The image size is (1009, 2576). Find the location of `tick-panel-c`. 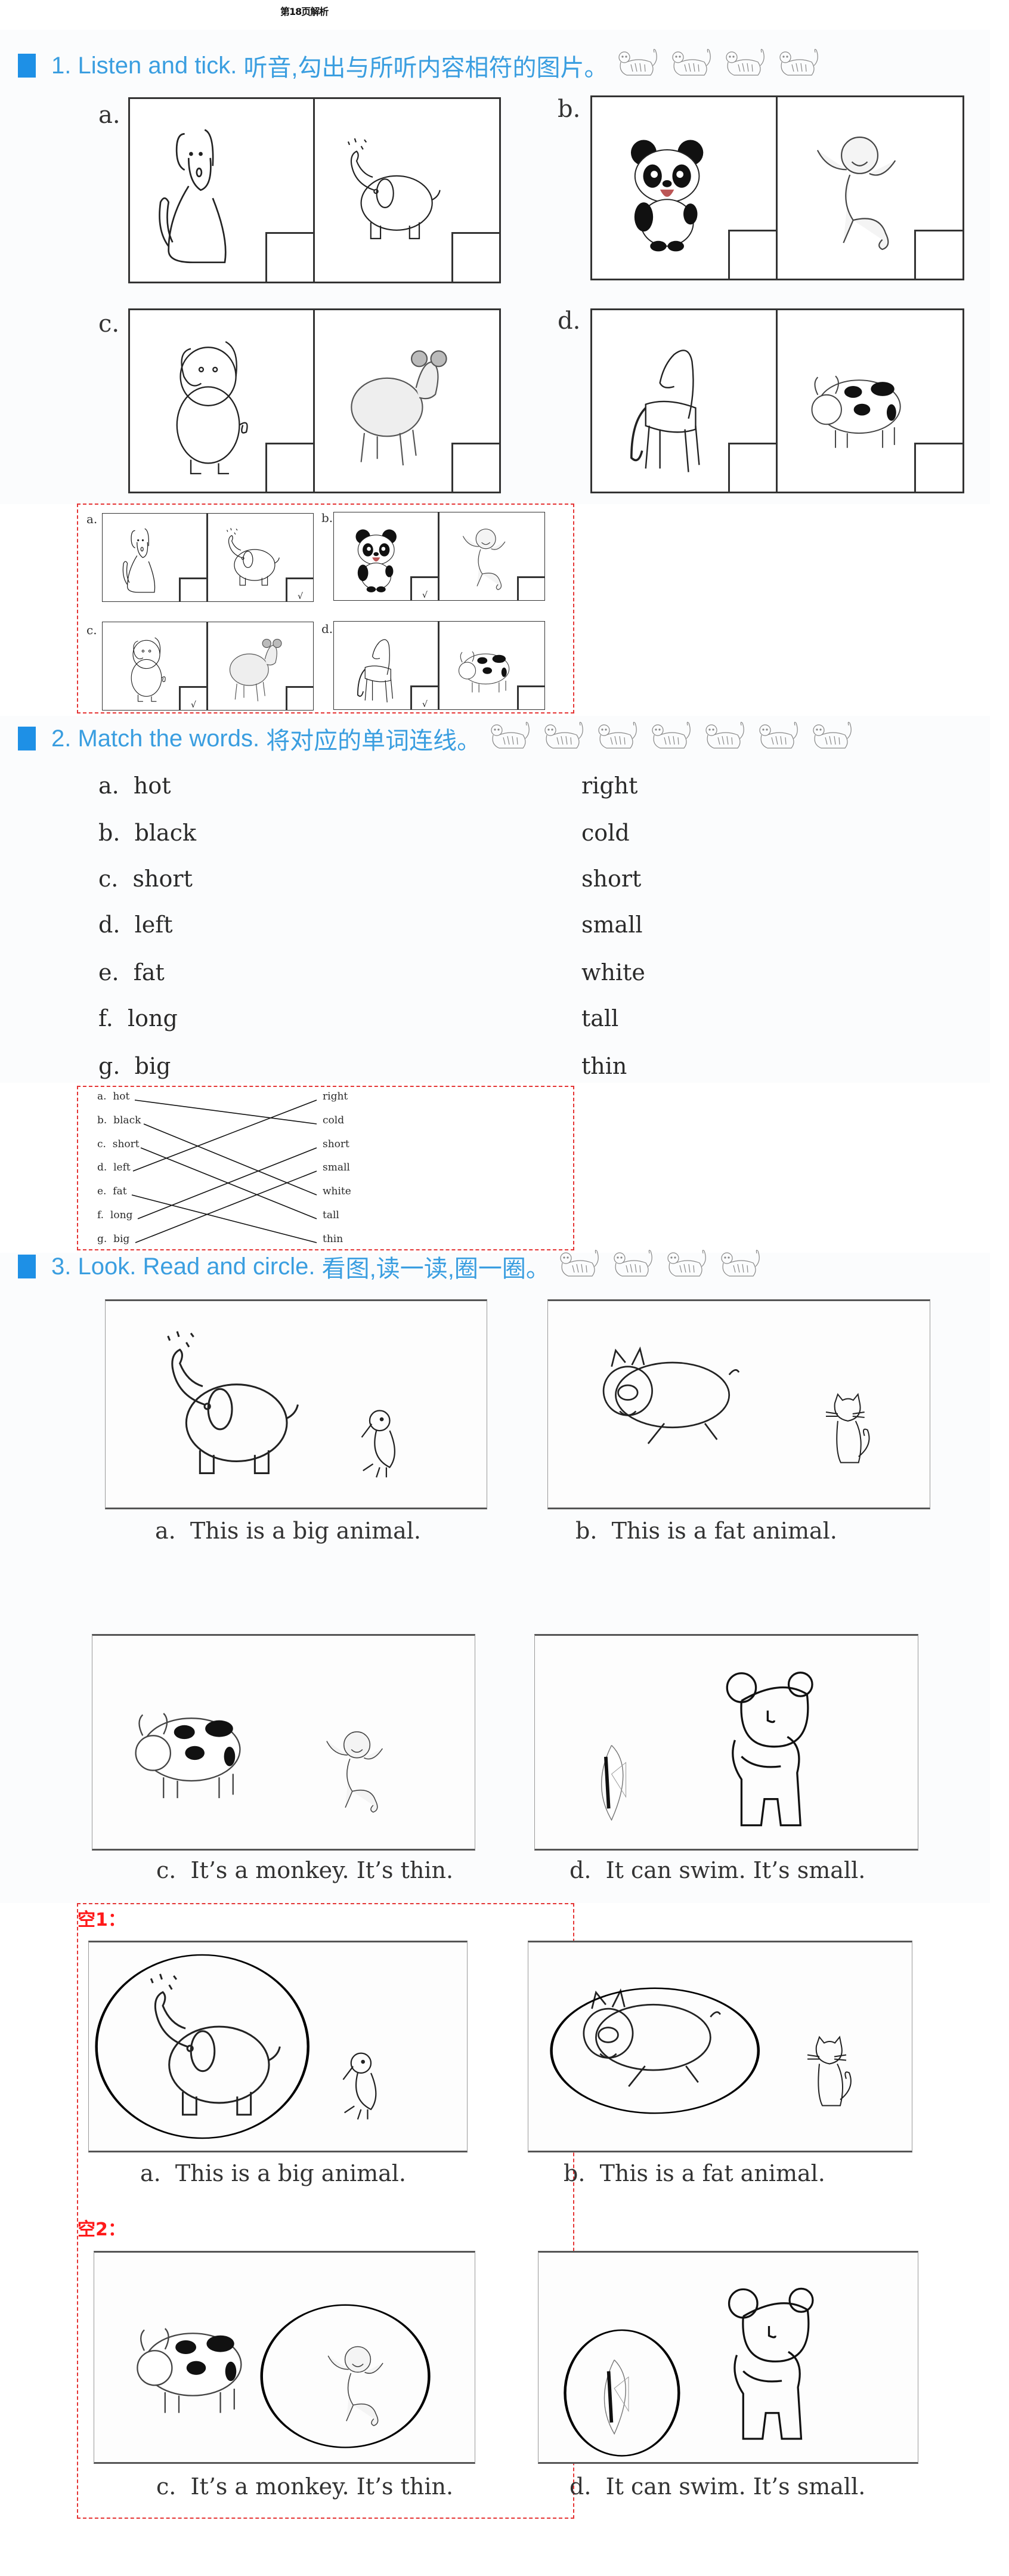

tick-panel-c is located at coordinates (315, 400).